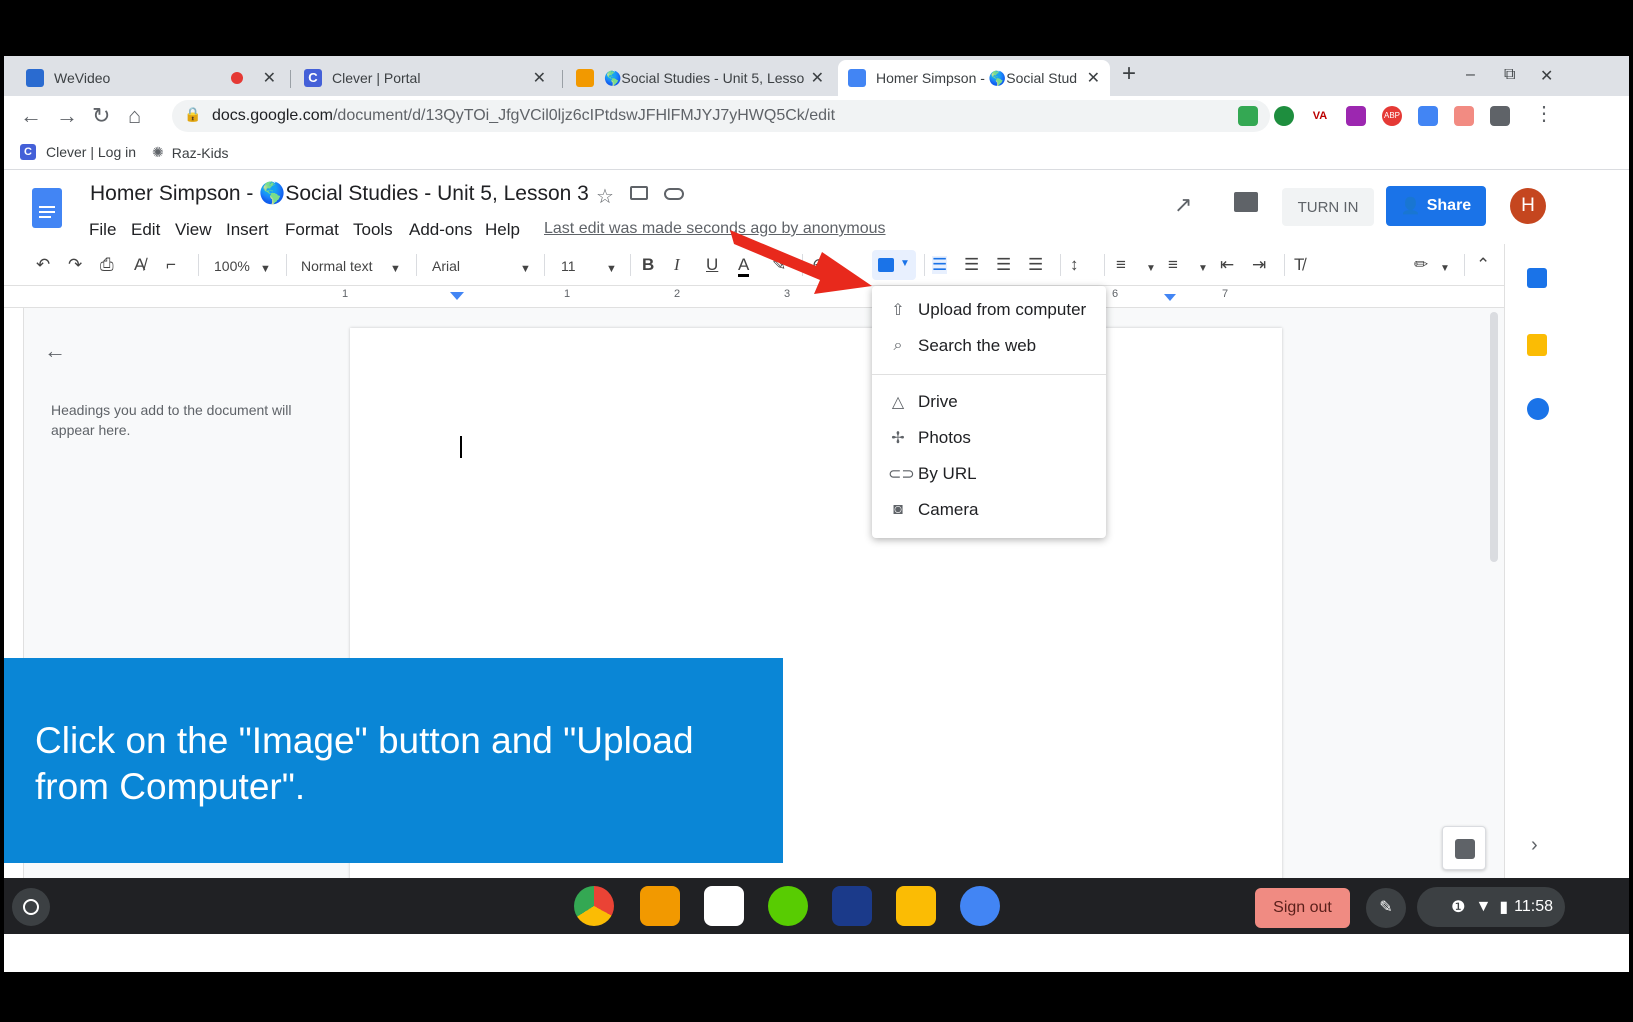  Describe the element at coordinates (1035, 265) in the screenshot. I see `justify-icon: ☰` at that location.